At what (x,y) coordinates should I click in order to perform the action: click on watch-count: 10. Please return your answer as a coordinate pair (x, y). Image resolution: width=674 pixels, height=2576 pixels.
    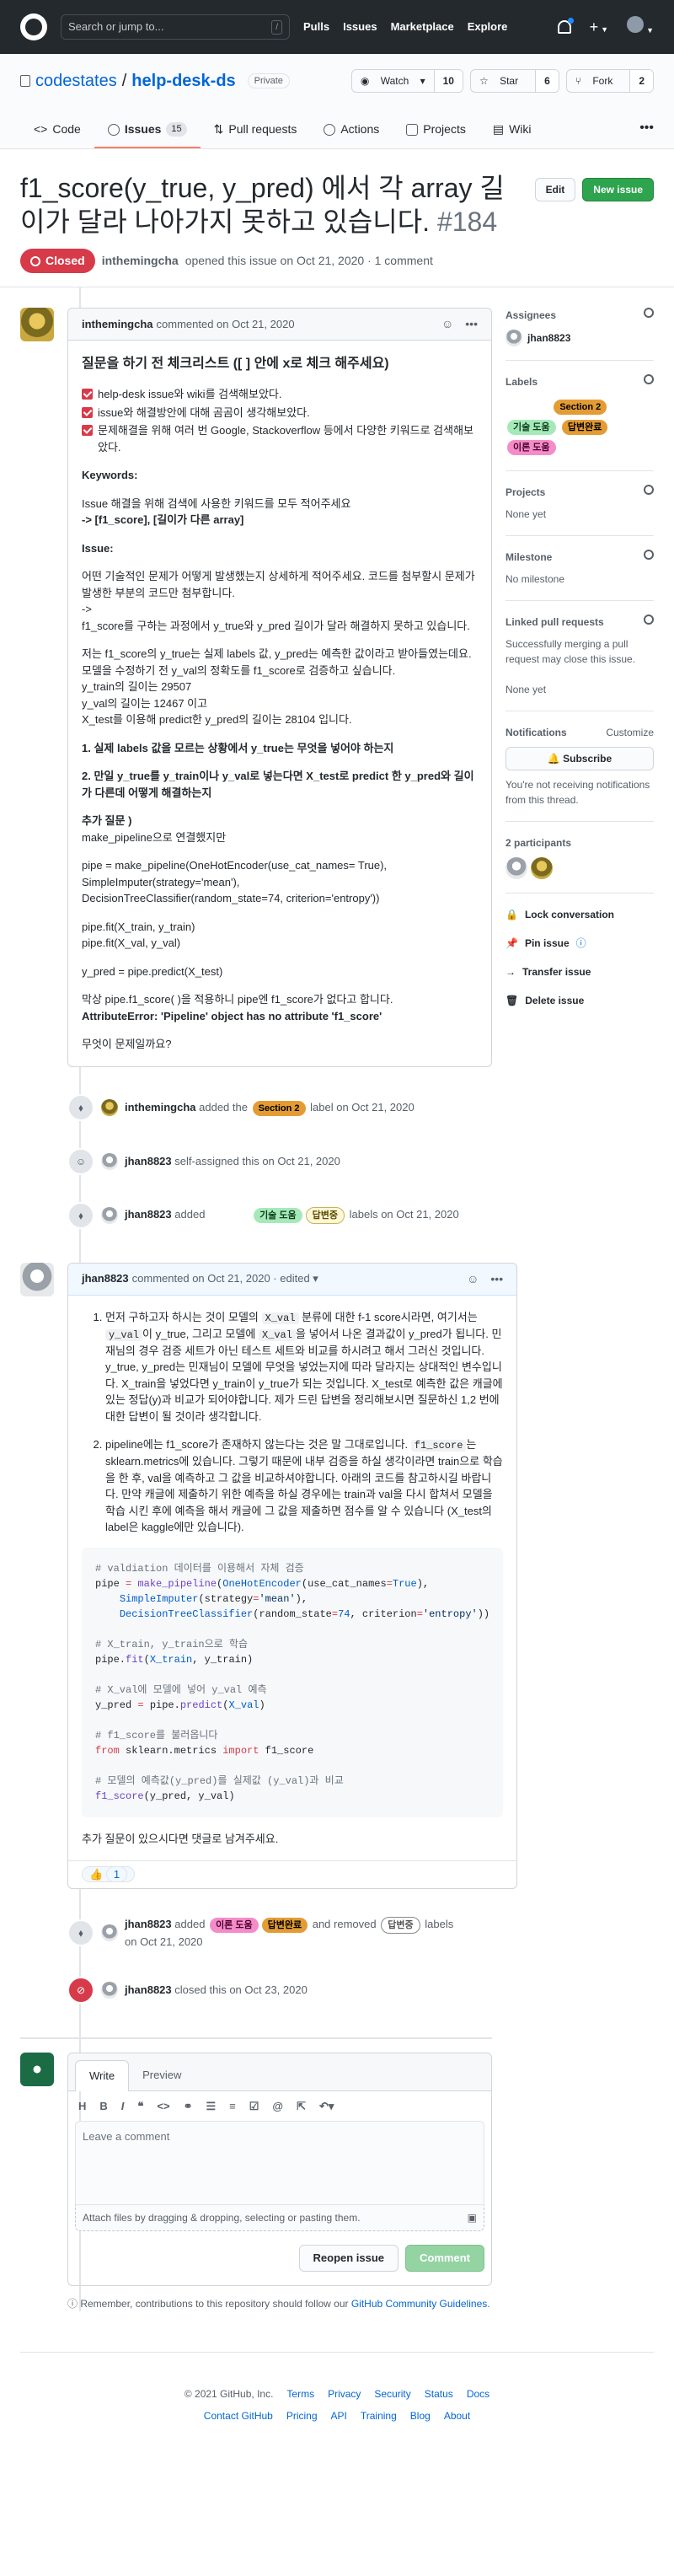
    Looking at the image, I should click on (448, 81).